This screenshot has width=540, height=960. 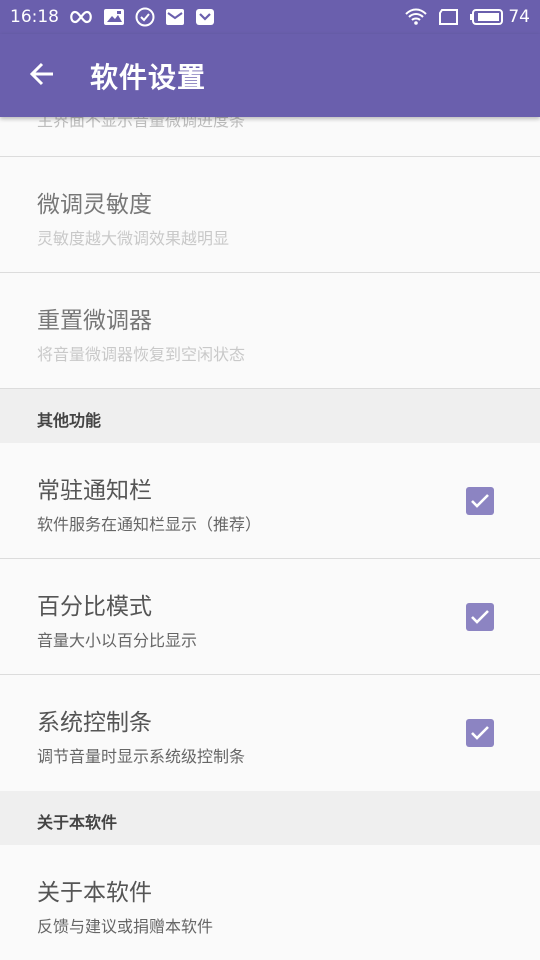 I want to click on list-item-title: 常驻通知栏, so click(x=94, y=491).